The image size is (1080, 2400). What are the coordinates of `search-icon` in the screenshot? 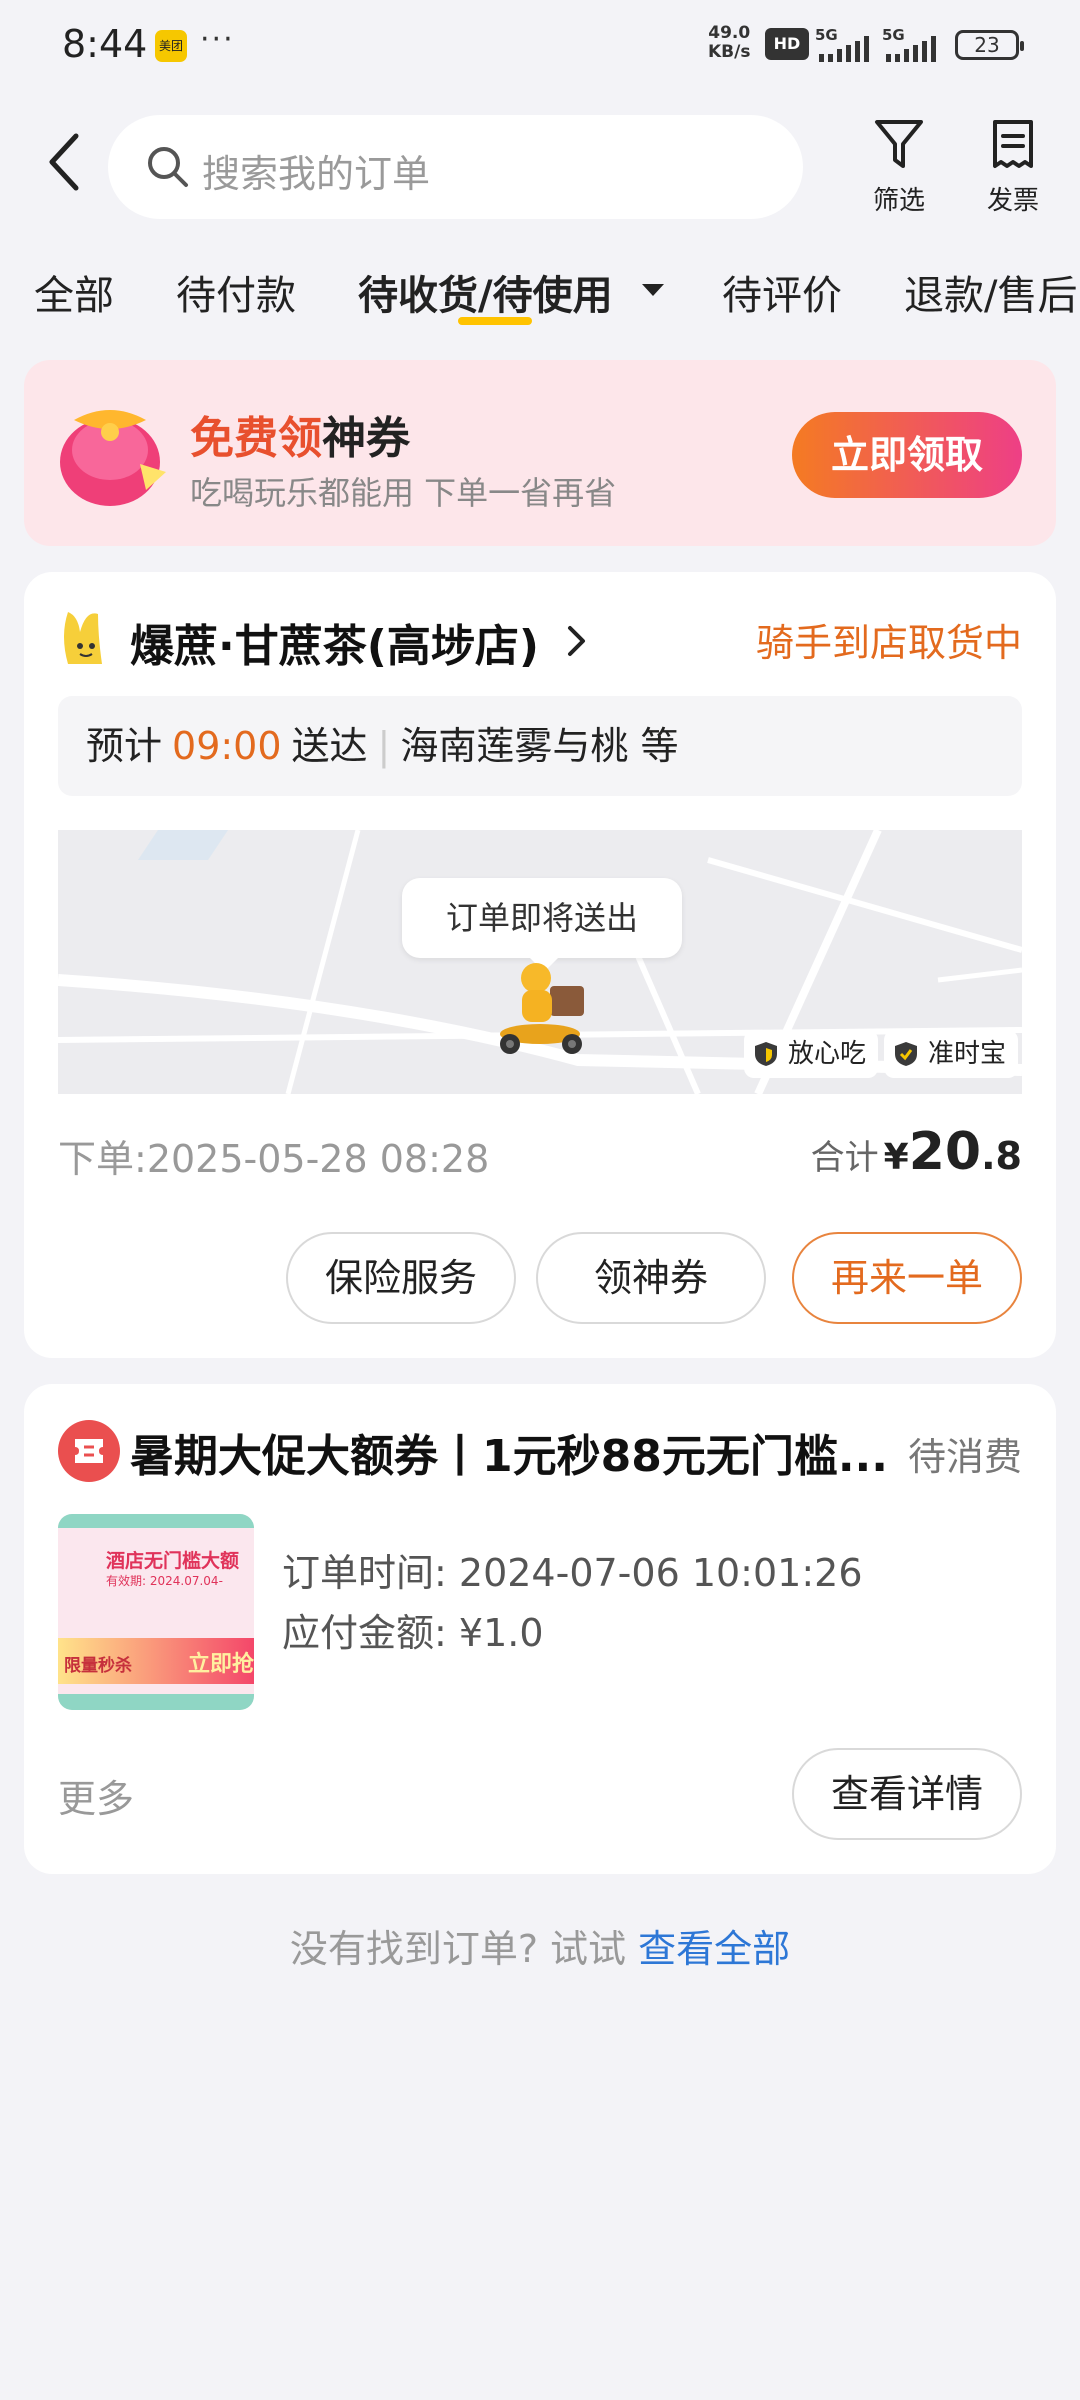 It's located at (168, 167).